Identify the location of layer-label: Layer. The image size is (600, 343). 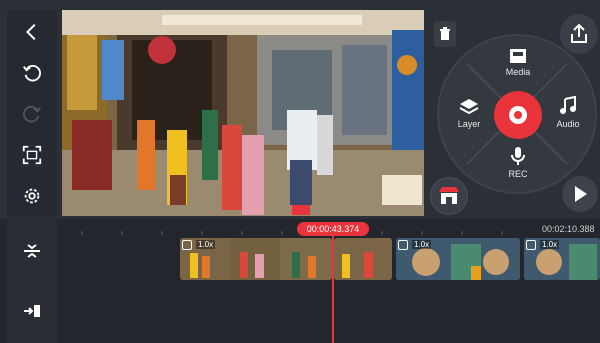
(469, 124).